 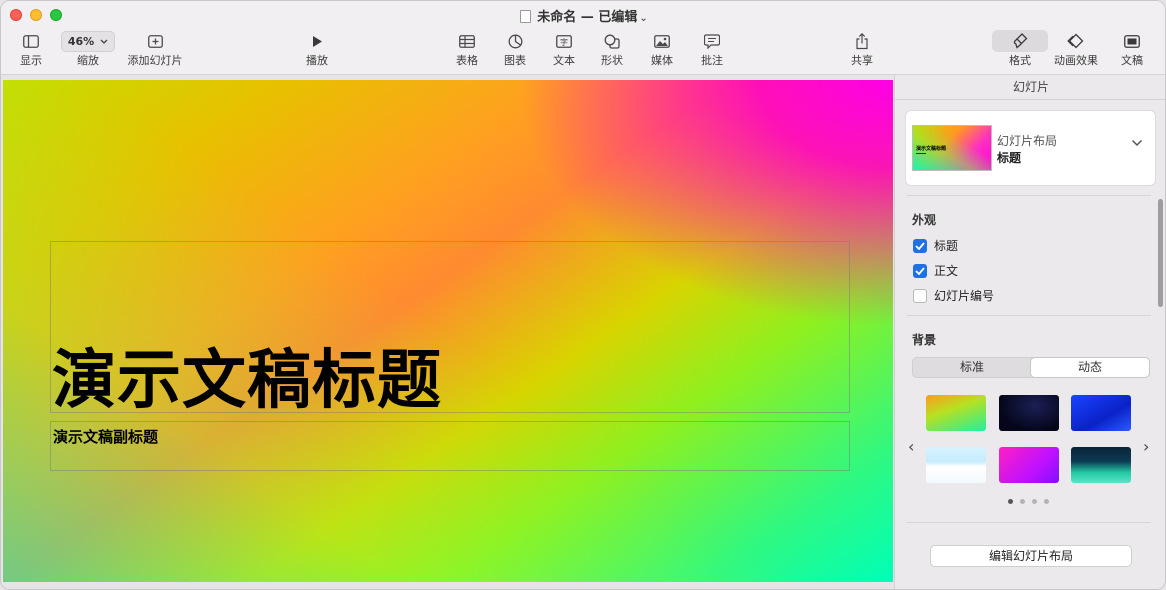 I want to click on sidebar-icon, so click(x=31, y=41).